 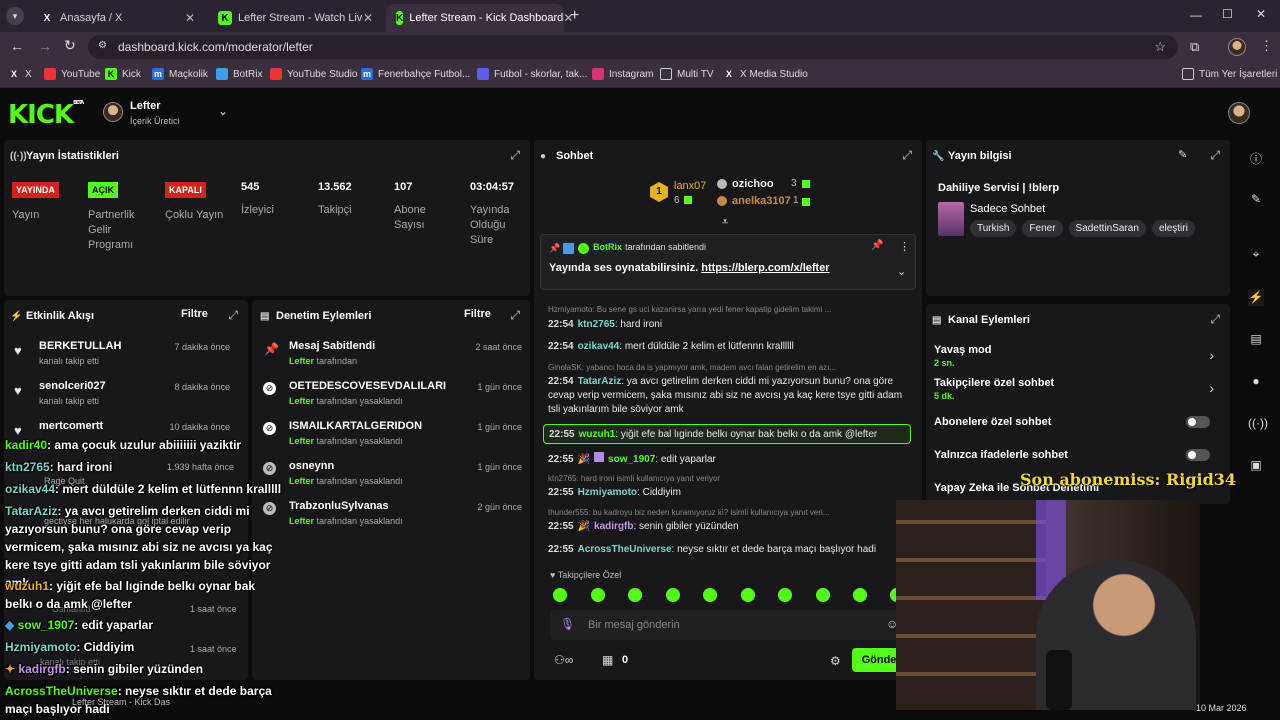 What do you see at coordinates (725, 222) in the screenshot?
I see `leaderboard-collapse-icon: ⩡` at bounding box center [725, 222].